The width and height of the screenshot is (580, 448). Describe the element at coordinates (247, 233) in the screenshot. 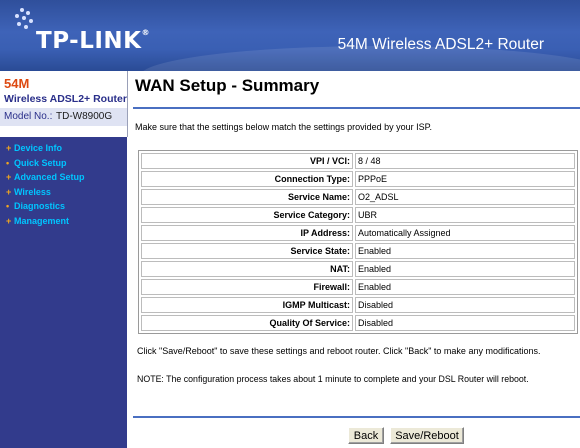

I see `summary-label-ip-address: IP Address:` at that location.